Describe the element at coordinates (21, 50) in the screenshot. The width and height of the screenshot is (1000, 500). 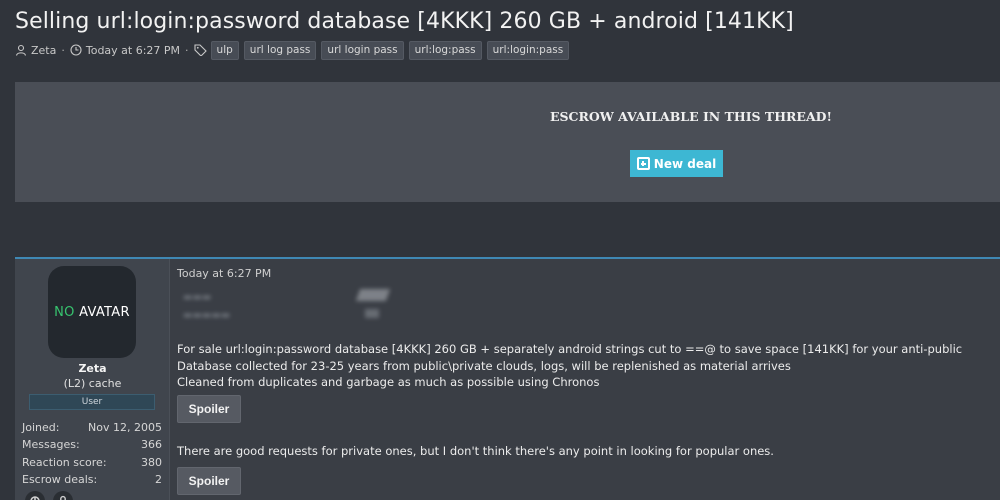
I see `user-icon` at that location.